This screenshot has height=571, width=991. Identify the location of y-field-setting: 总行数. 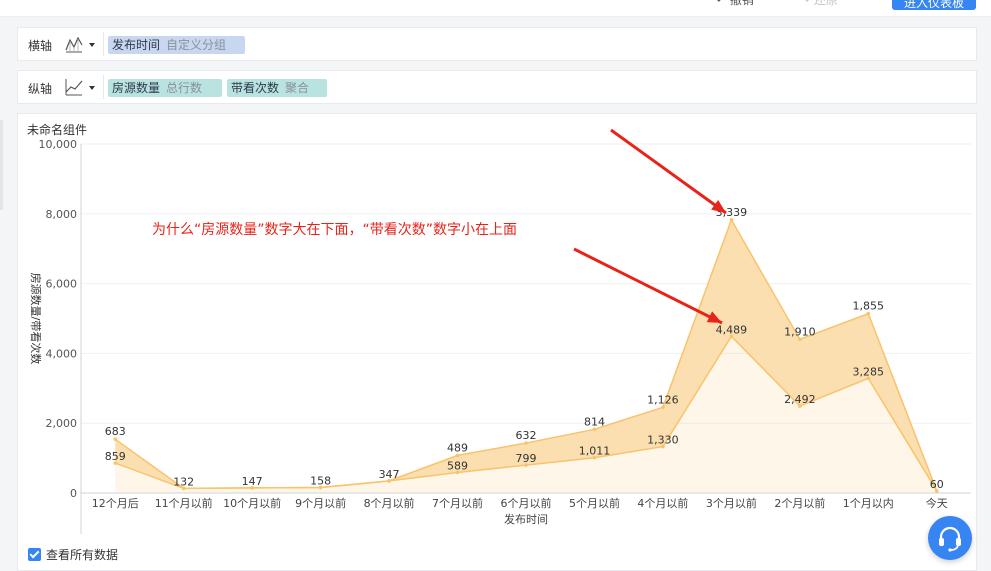
(184, 88).